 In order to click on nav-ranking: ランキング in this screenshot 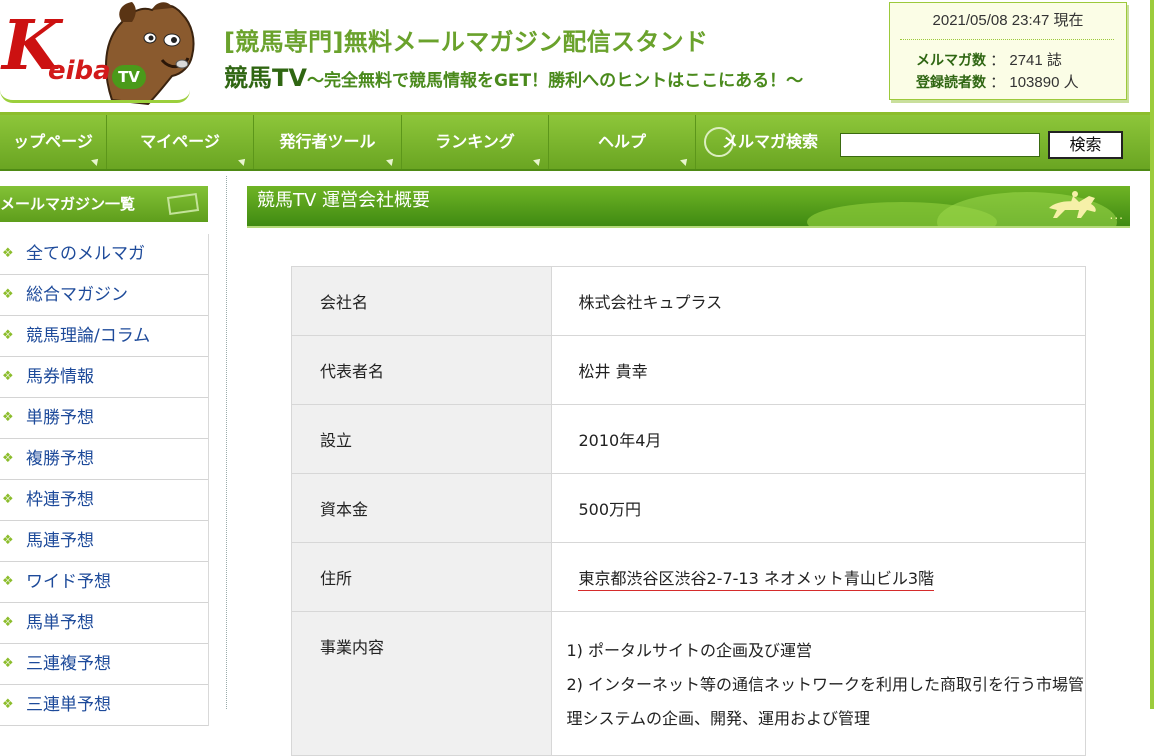, I will do `click(475, 142)`.